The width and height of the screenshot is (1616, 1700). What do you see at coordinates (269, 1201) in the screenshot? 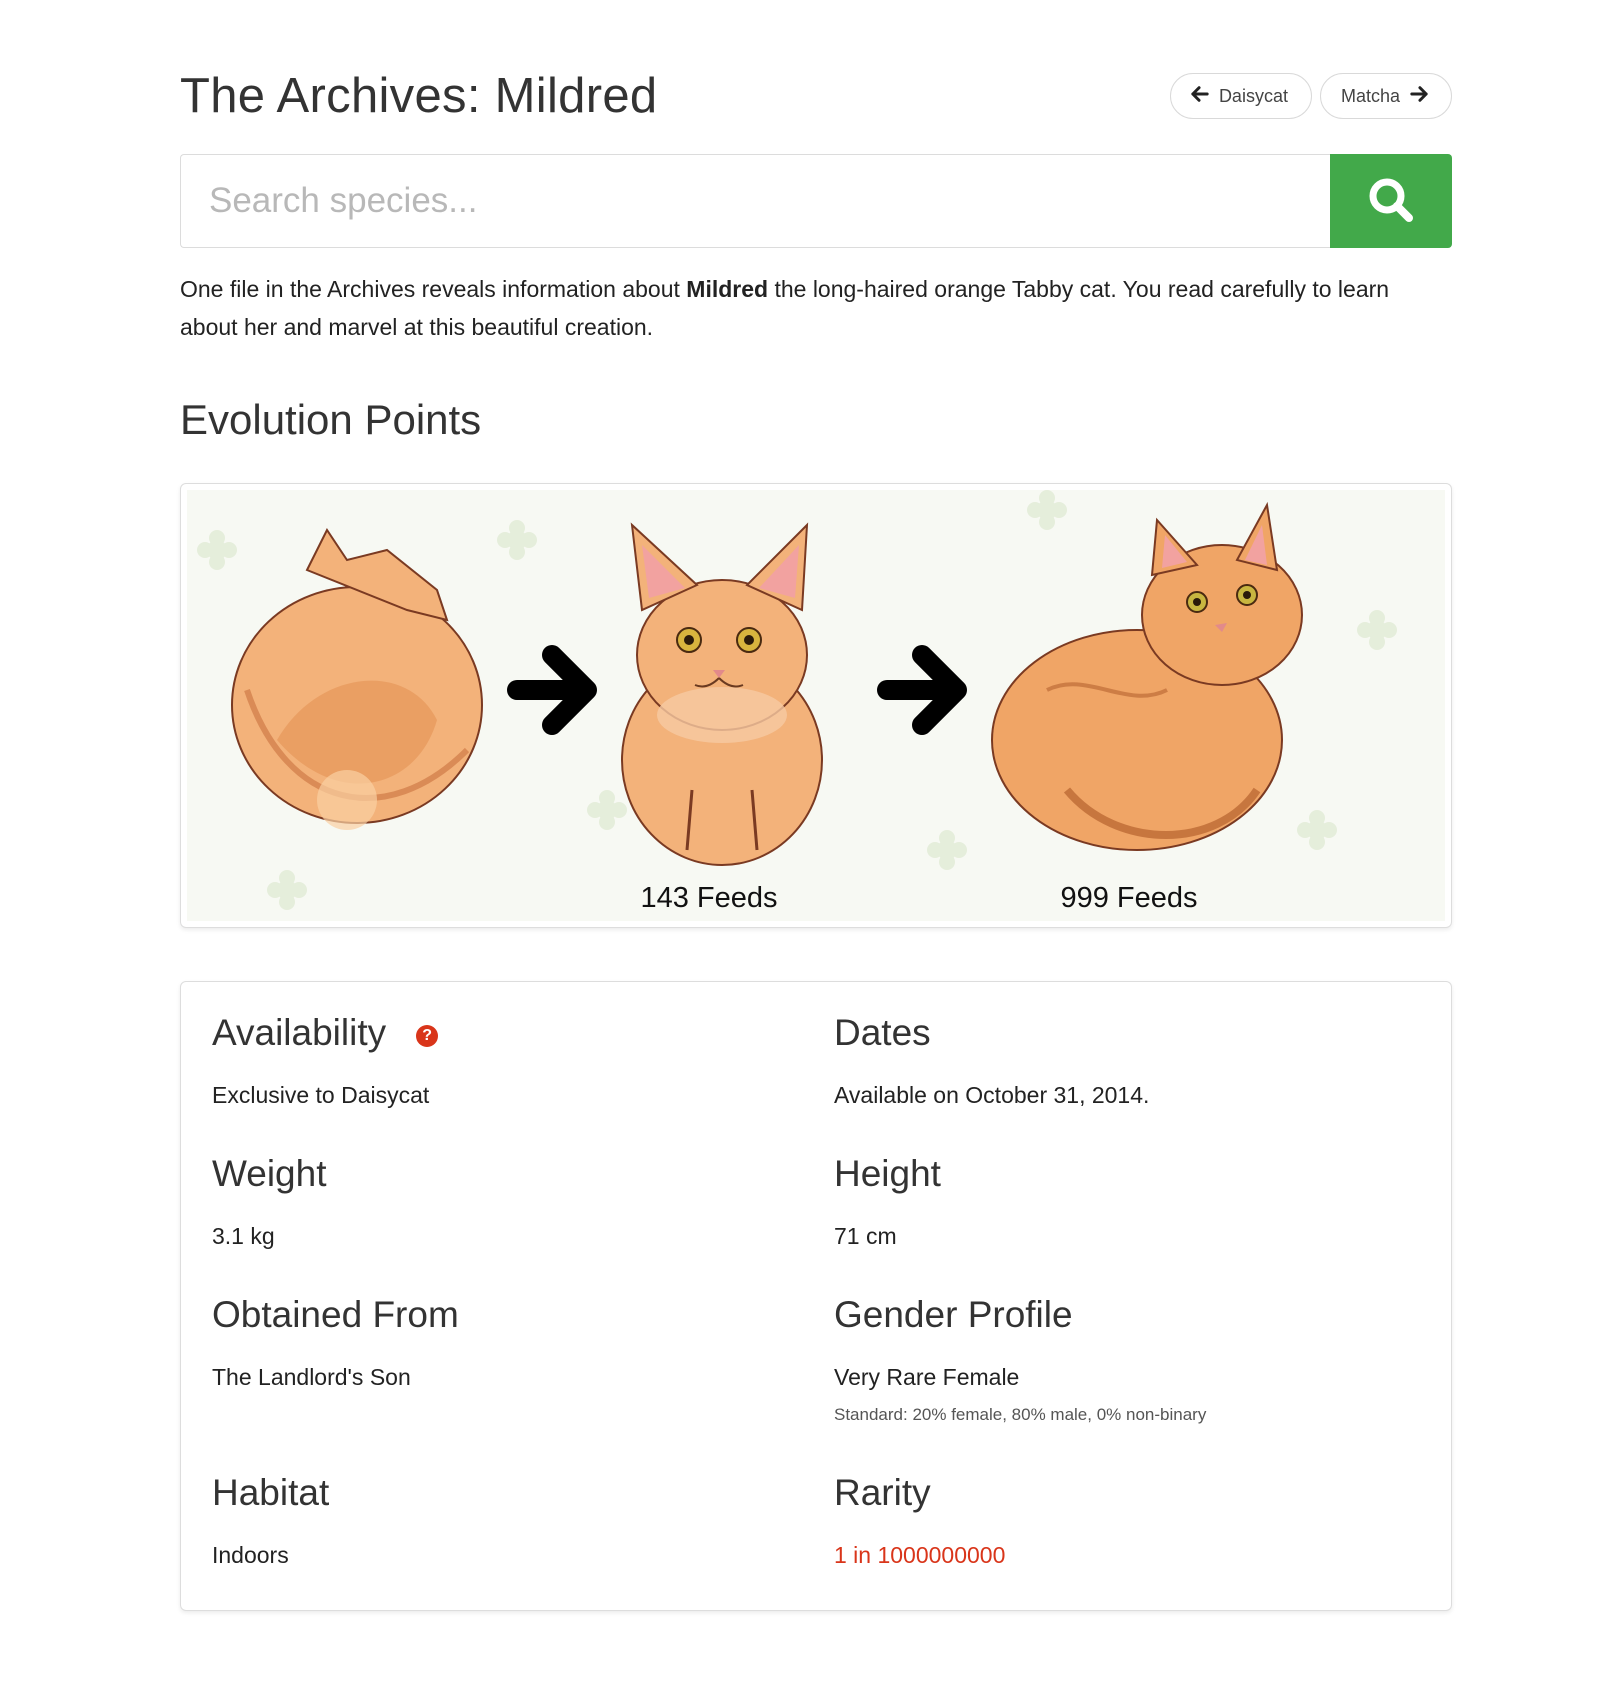
I see `weight-section: Weight 3.1 kg` at bounding box center [269, 1201].